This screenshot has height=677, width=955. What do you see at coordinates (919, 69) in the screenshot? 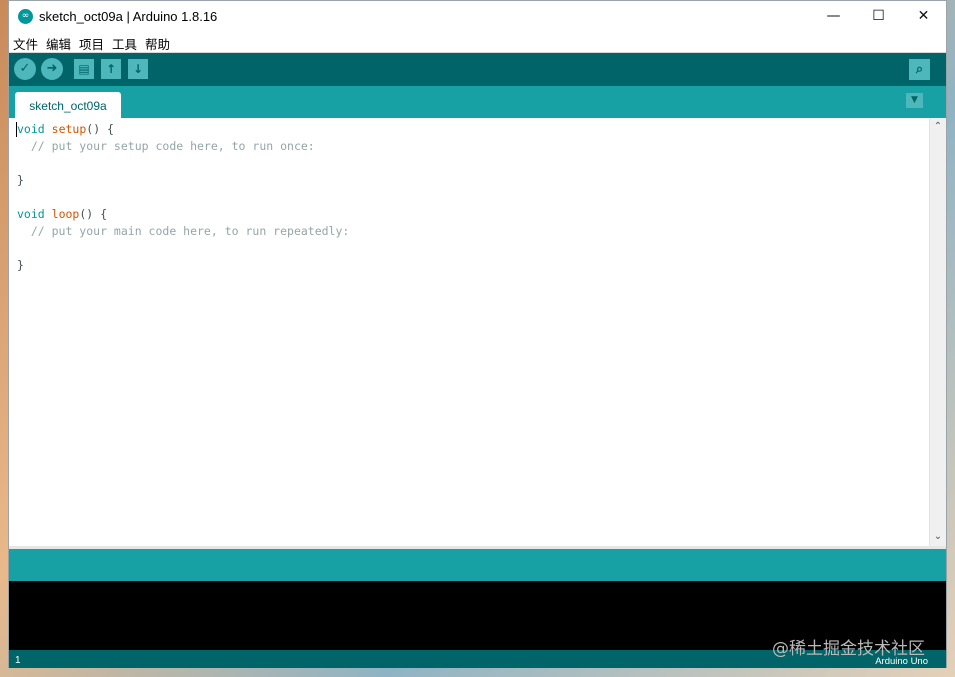
I see `serial-monitor-button: ⌕` at bounding box center [919, 69].